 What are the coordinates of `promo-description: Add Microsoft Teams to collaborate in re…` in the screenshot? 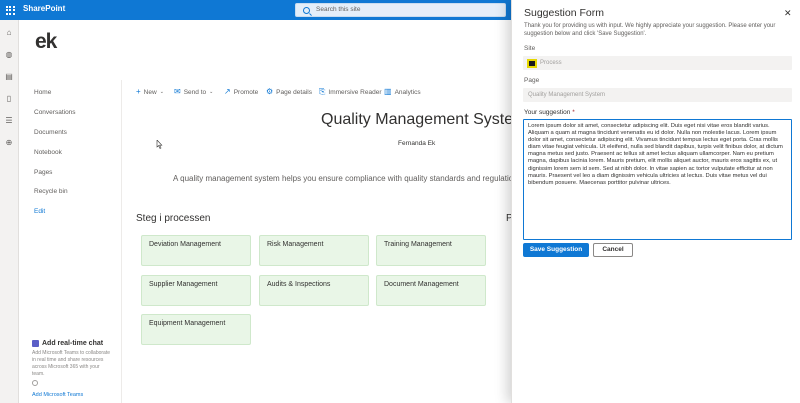 It's located at (71, 363).